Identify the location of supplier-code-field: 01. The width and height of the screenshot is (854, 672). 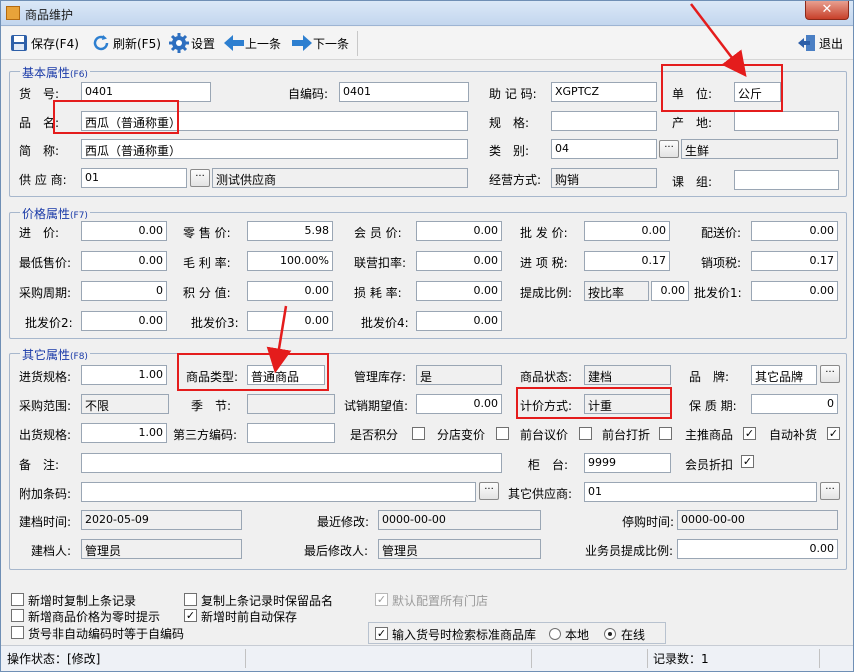
(134, 178).